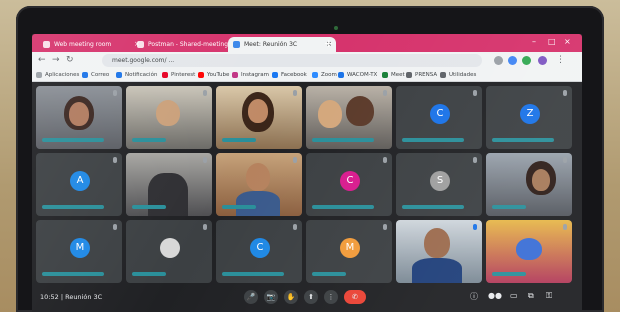 The image size is (620, 312). I want to click on bookmark-item: Notificación, so click(136, 75).